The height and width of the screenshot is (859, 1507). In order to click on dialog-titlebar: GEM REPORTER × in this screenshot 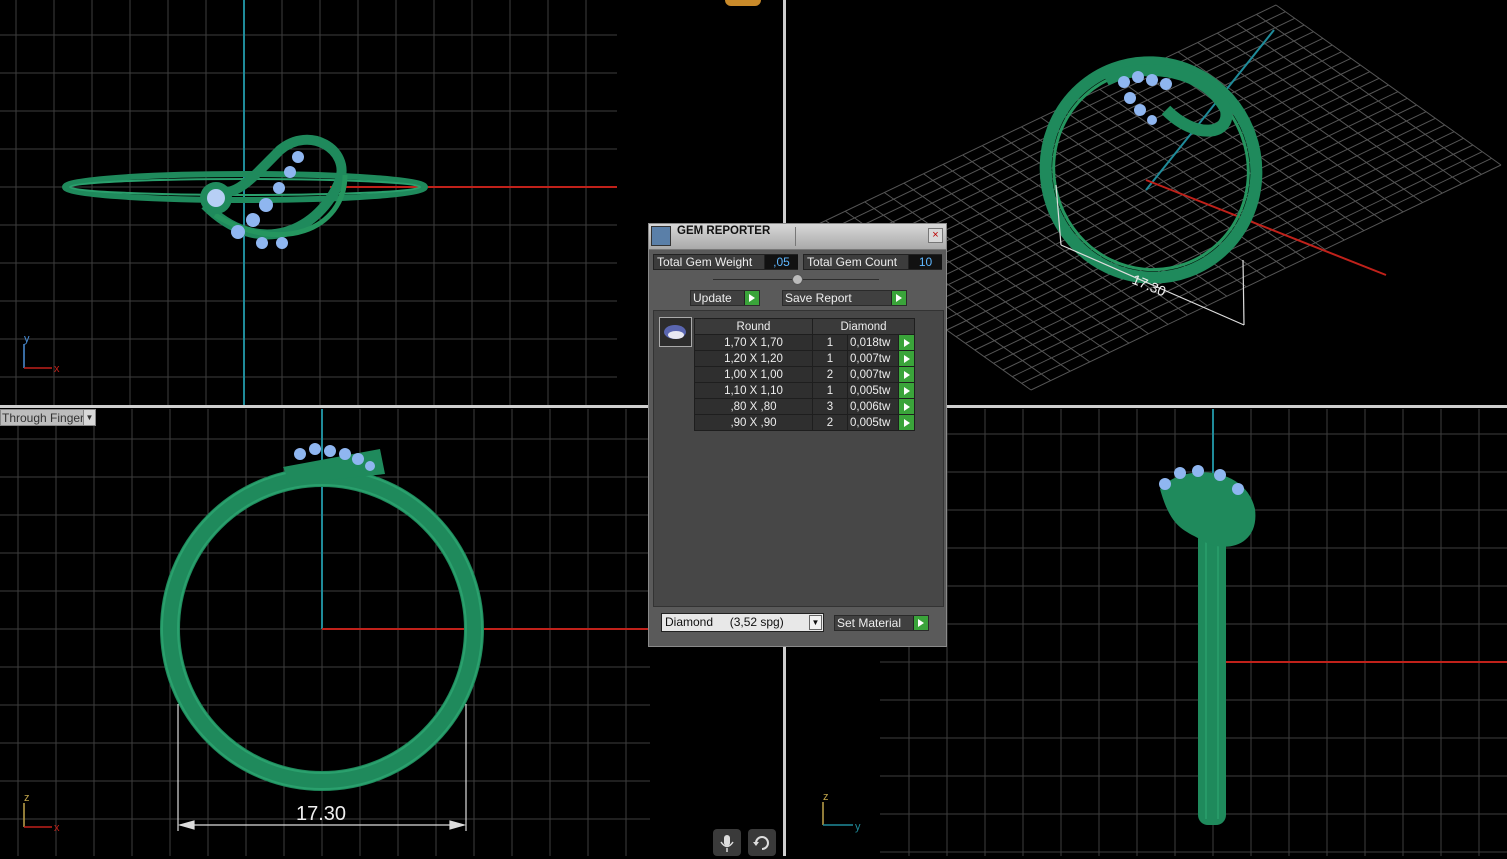, I will do `click(797, 237)`.